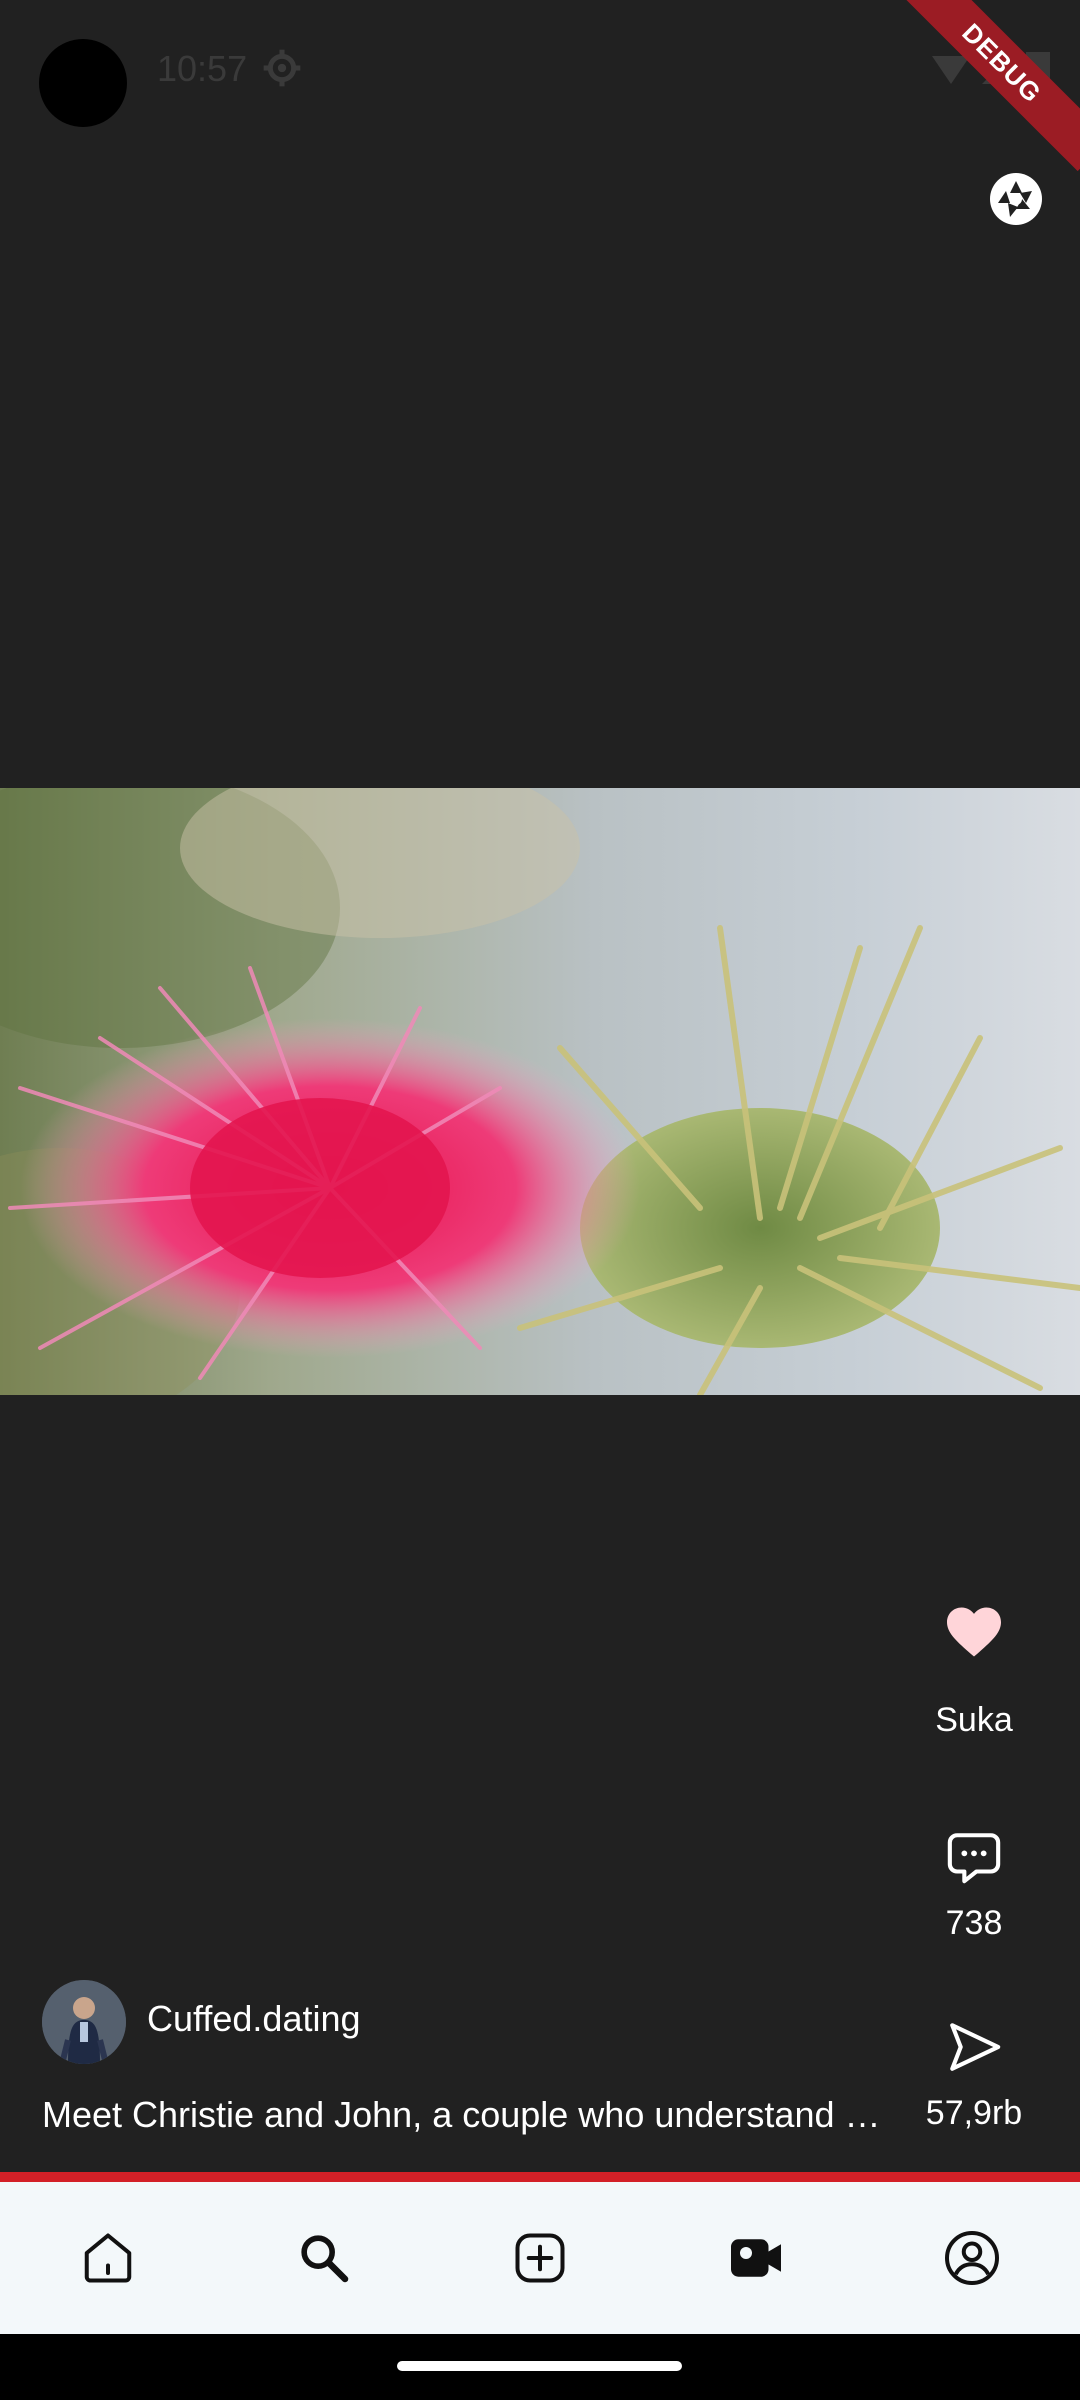  I want to click on home-icon, so click(108, 2258).